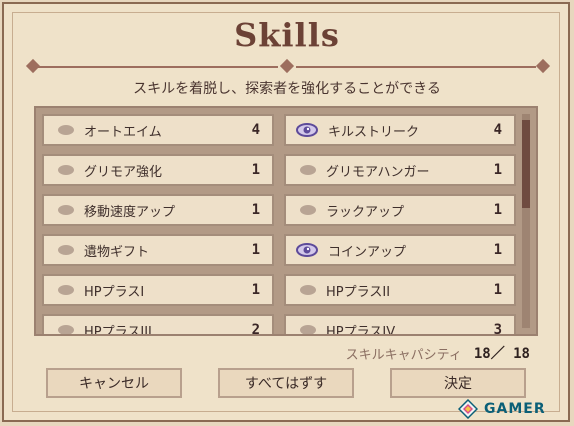  I want to click on skill-item: 移動速度アップ 1, so click(158, 210).